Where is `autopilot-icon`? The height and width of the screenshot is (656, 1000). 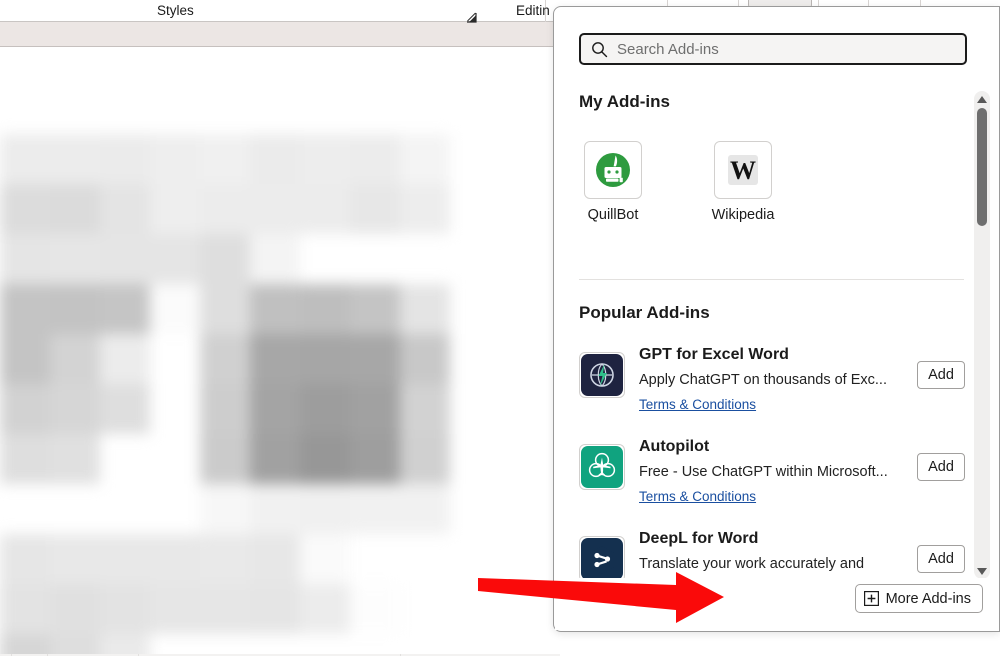
autopilot-icon is located at coordinates (602, 467).